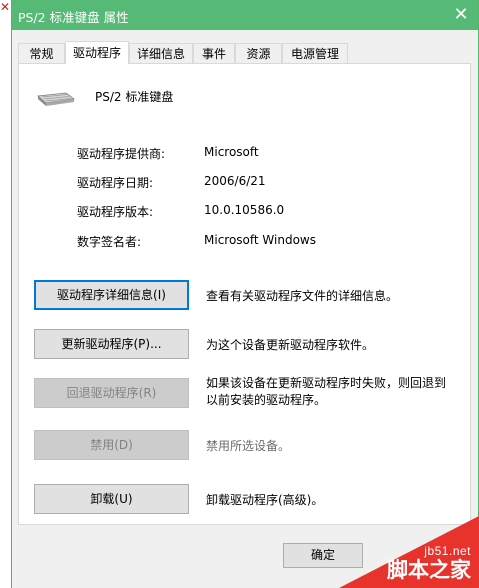 This screenshot has height=588, width=479. I want to click on rollback-driver-description: 如果该设备在更新驱动程序时失败，则回退到 以前安装的驱动程序。, so click(326, 392).